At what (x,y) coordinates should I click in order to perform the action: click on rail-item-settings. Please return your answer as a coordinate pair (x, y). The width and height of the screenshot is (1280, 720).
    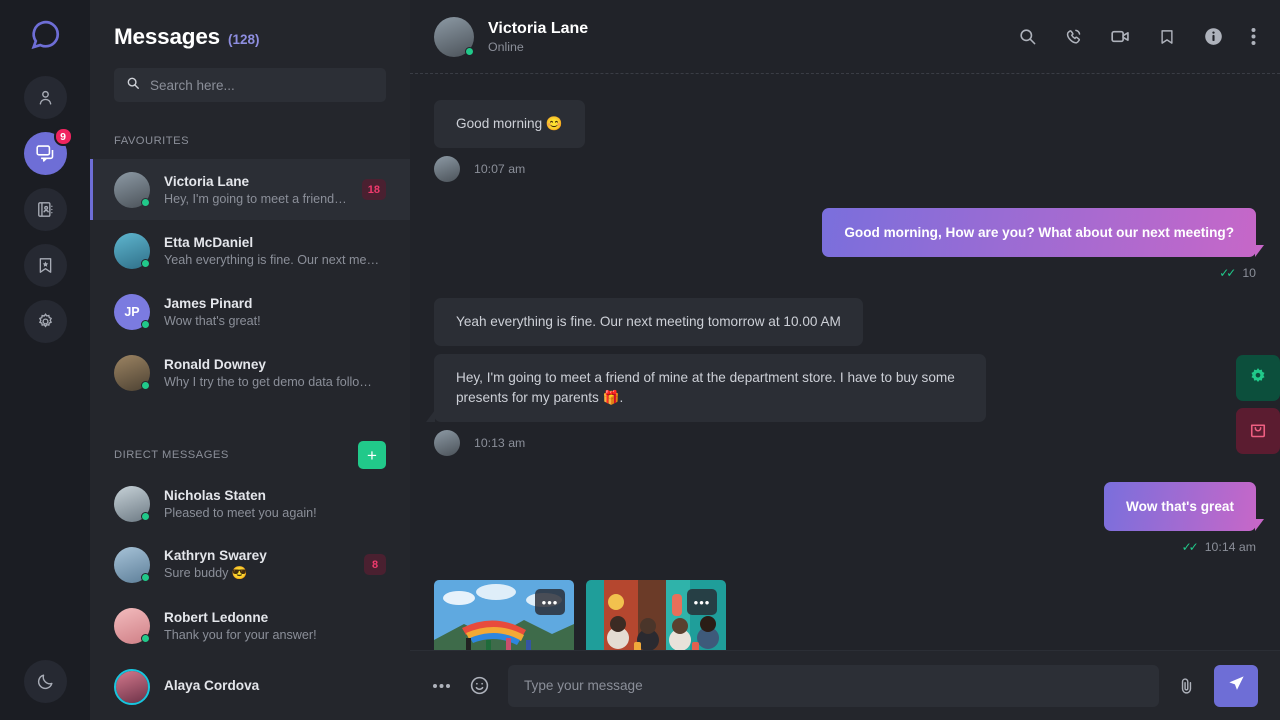
    Looking at the image, I should click on (45, 321).